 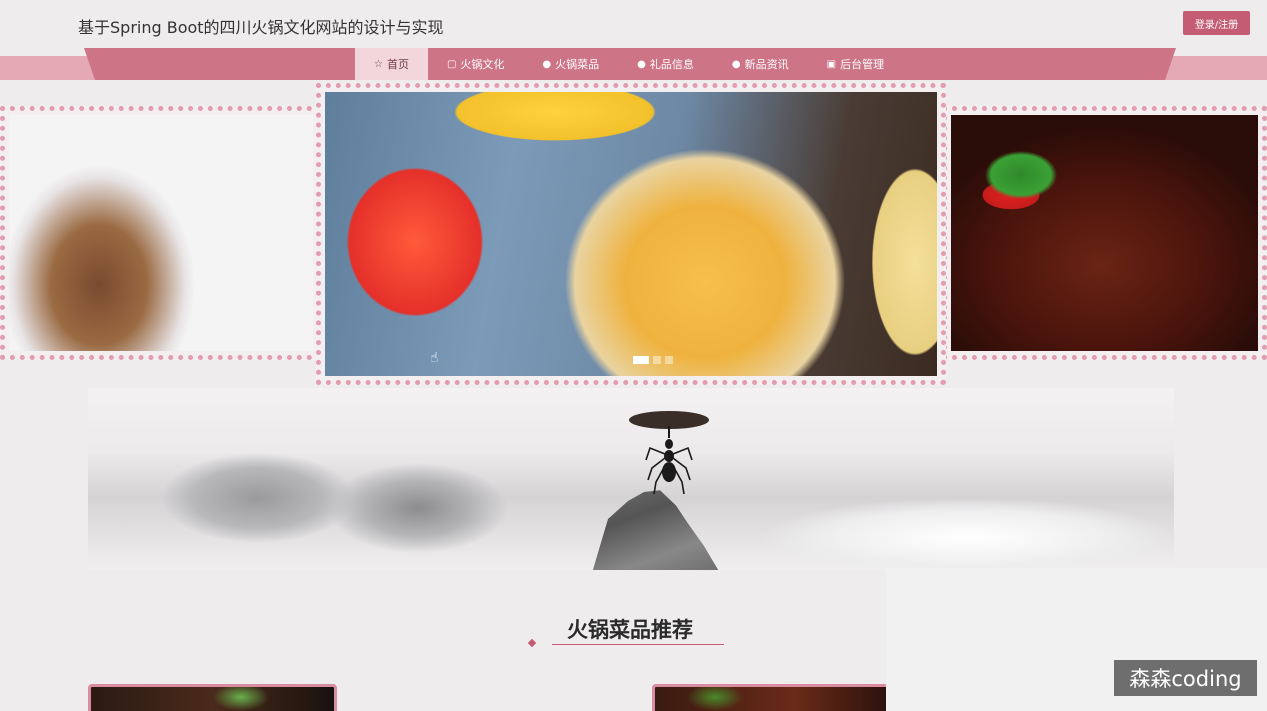 What do you see at coordinates (638, 644) in the screenshot?
I see `section-title-underline` at bounding box center [638, 644].